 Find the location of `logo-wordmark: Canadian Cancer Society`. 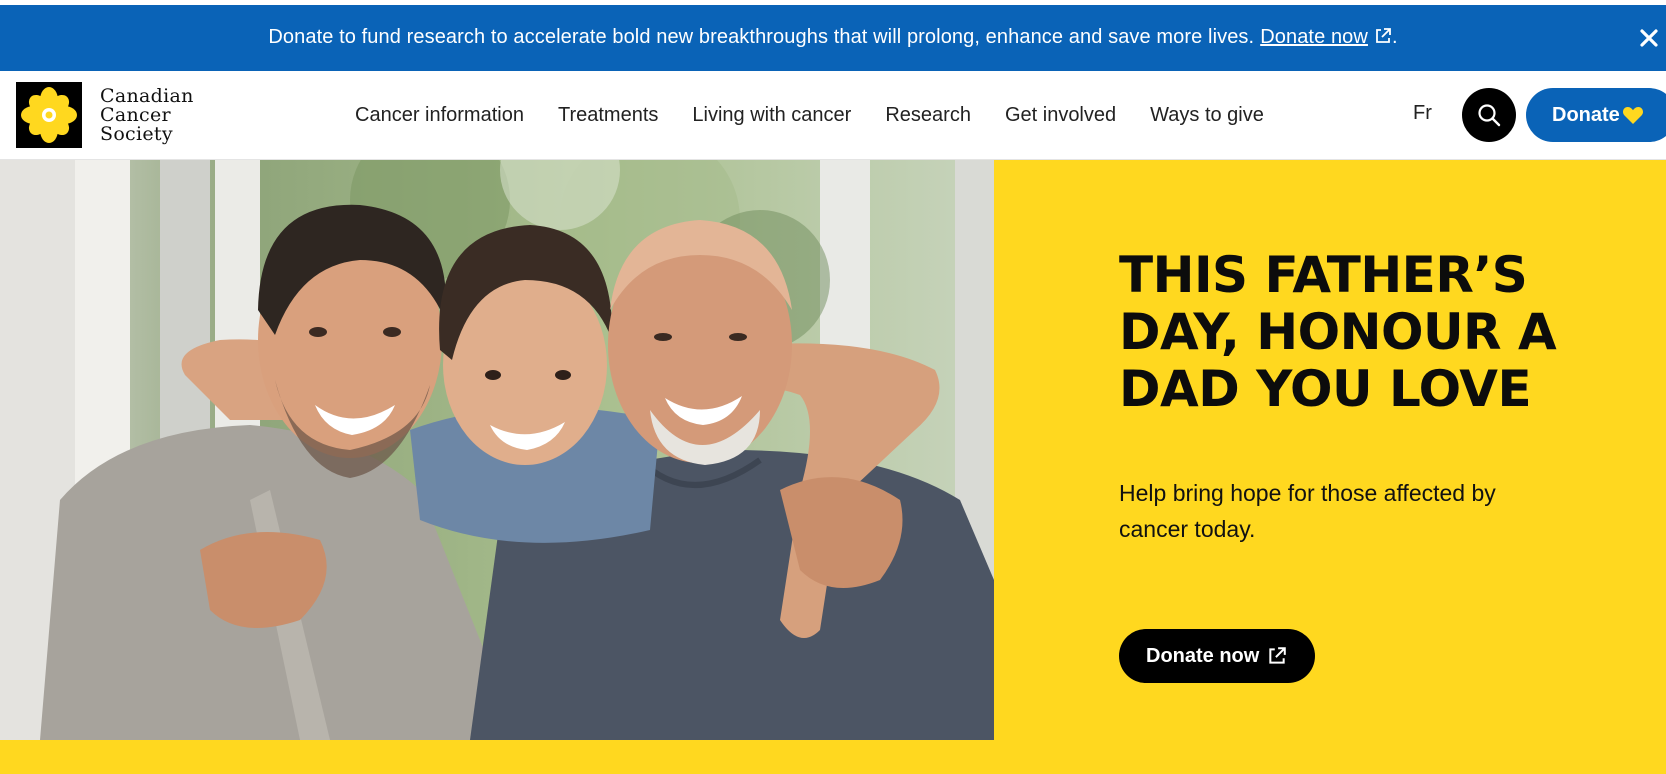

logo-wordmark: Canadian Cancer Society is located at coordinates (147, 114).